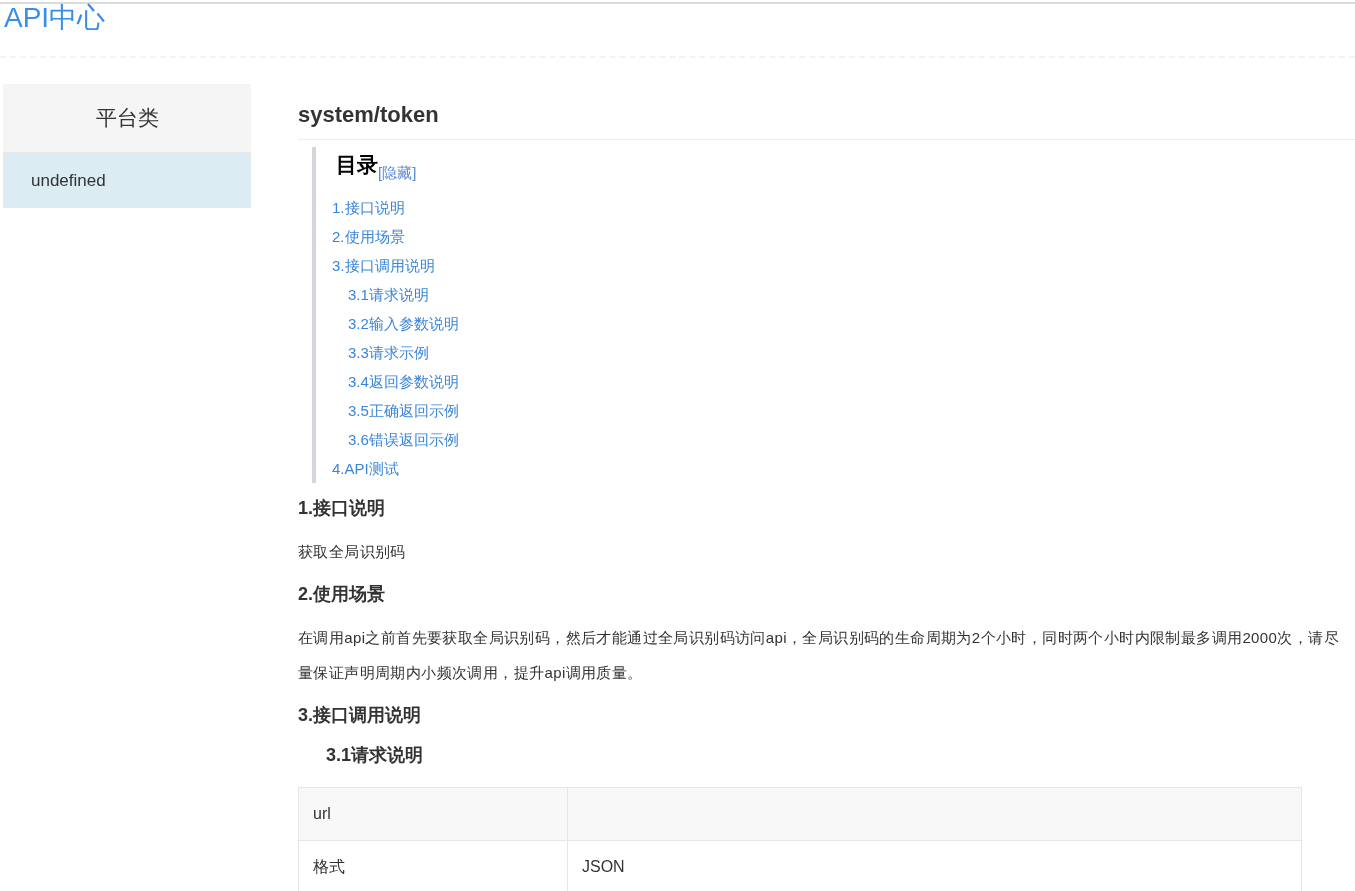 This screenshot has height=891, width=1355. What do you see at coordinates (329, 866) in the screenshot?
I see `table-cell-text: 格式` at bounding box center [329, 866].